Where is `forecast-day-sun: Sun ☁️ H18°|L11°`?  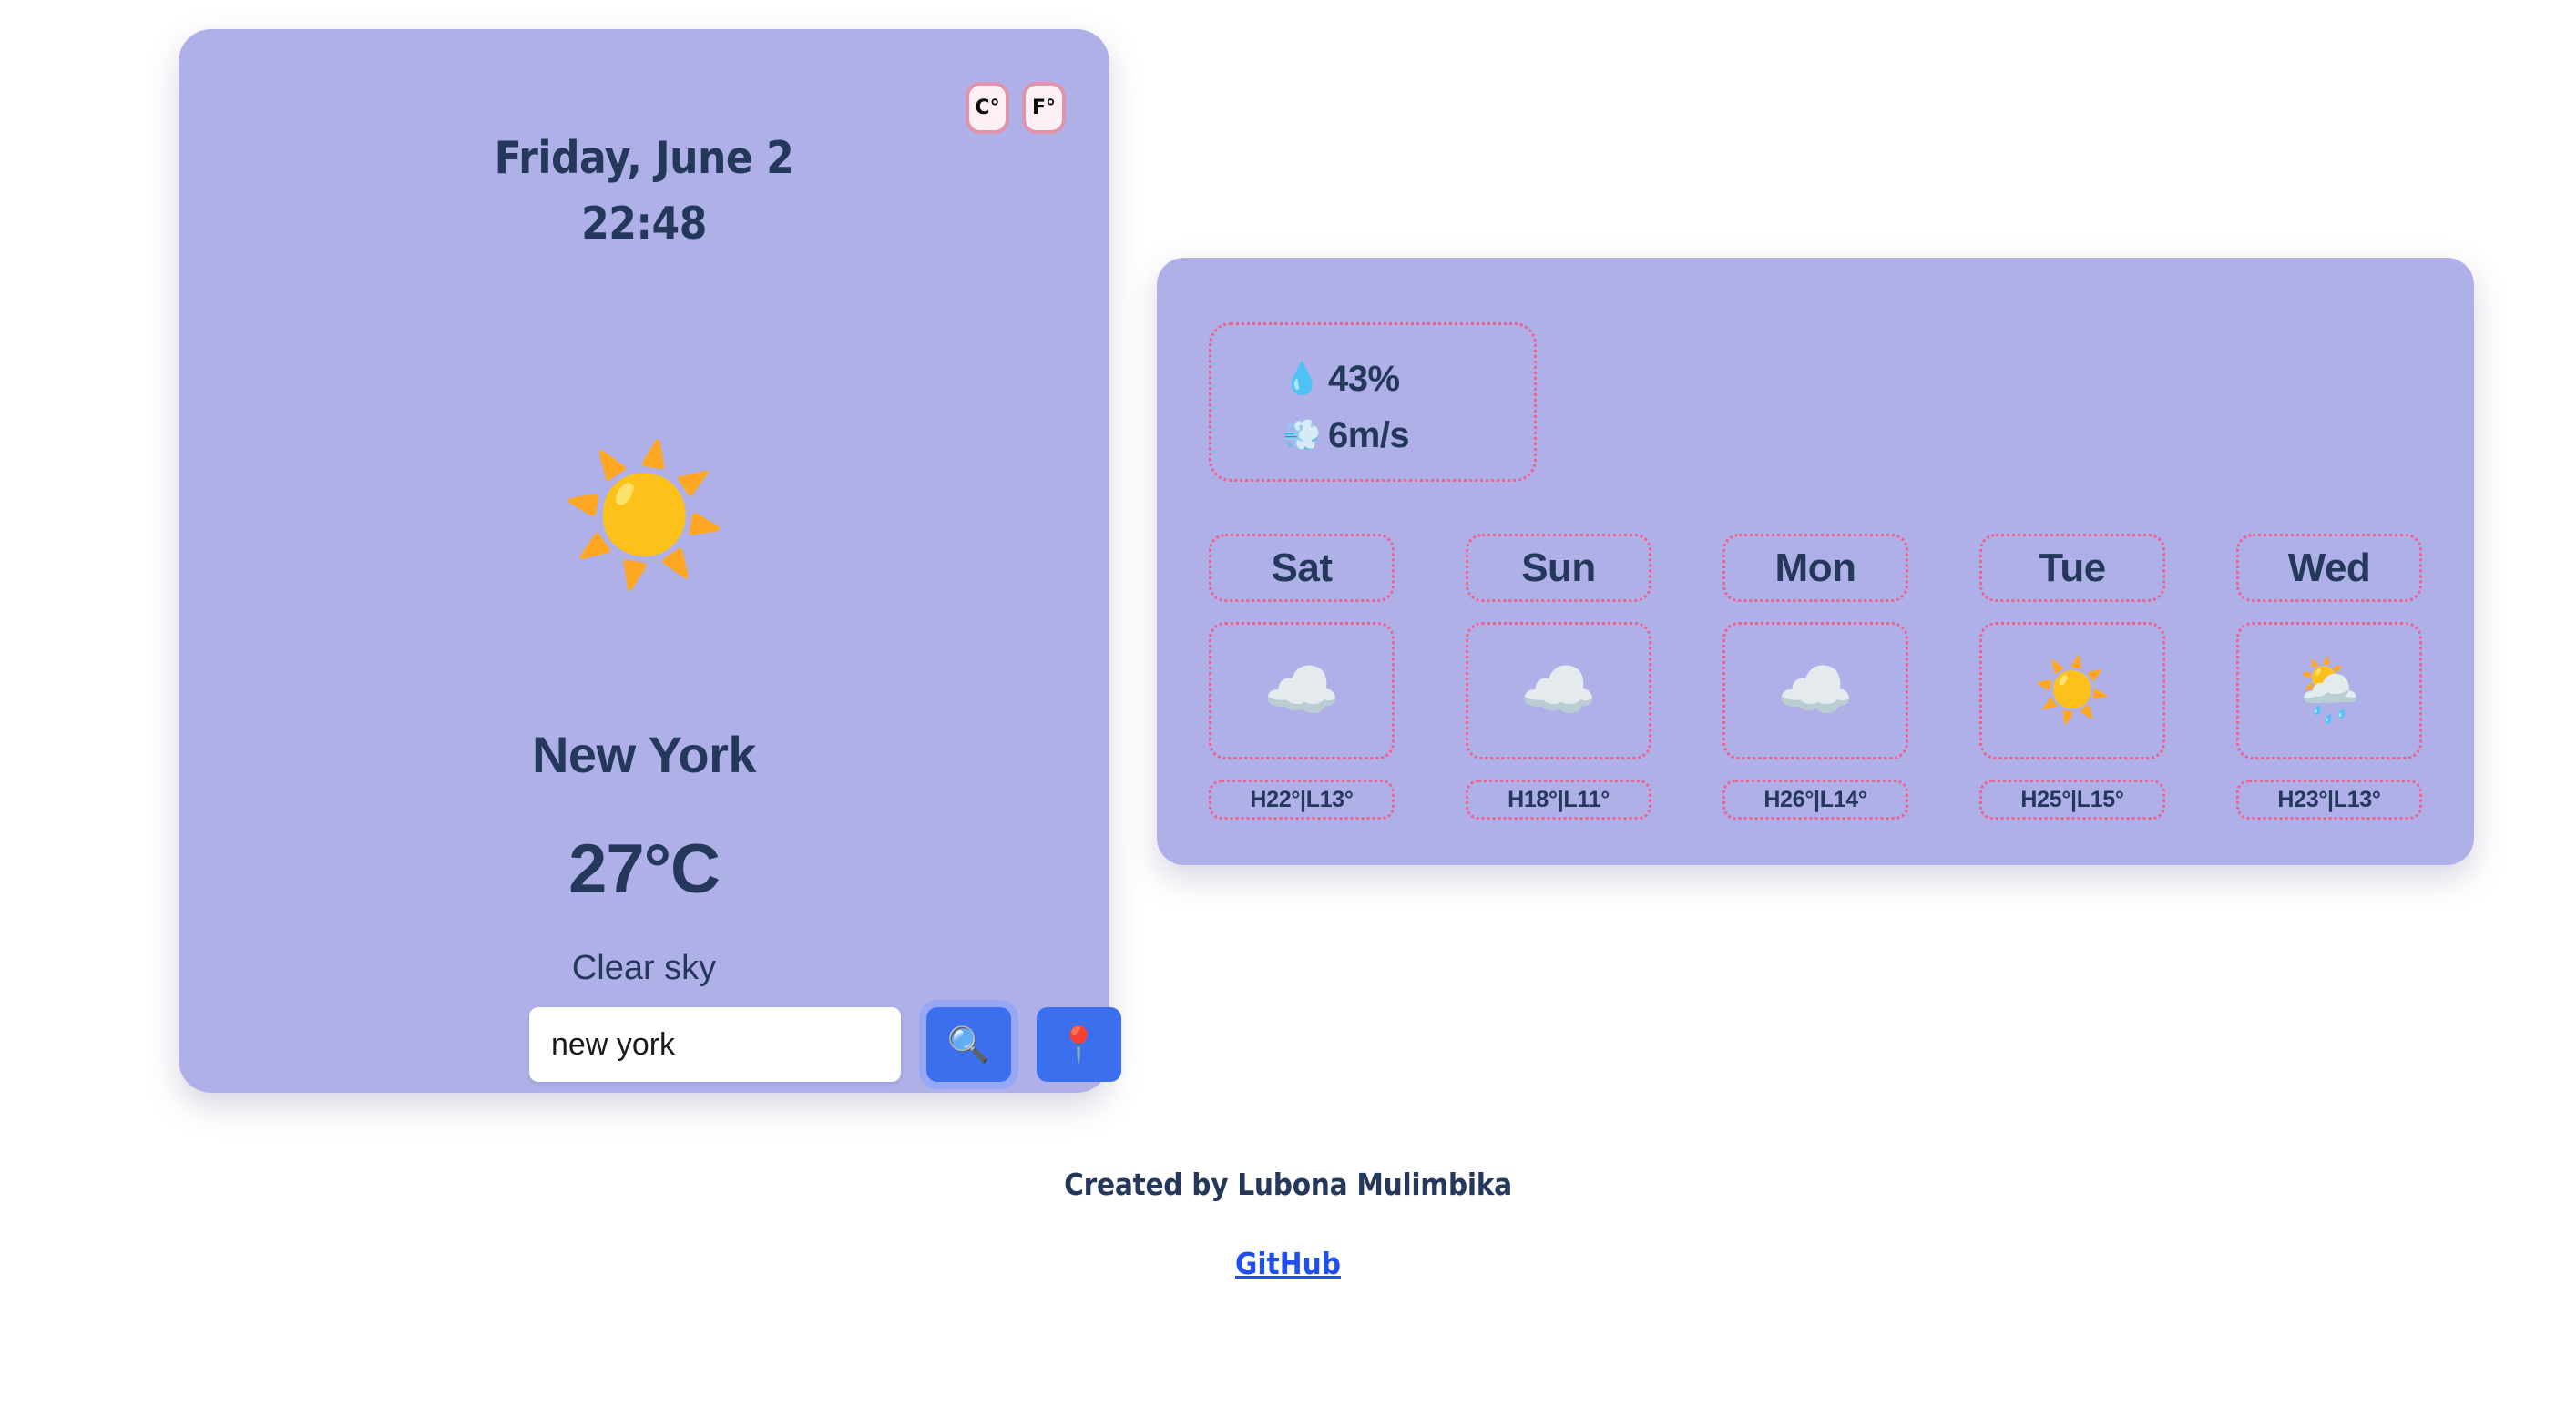 forecast-day-sun: Sun ☁️ H18°|L11° is located at coordinates (1558, 677).